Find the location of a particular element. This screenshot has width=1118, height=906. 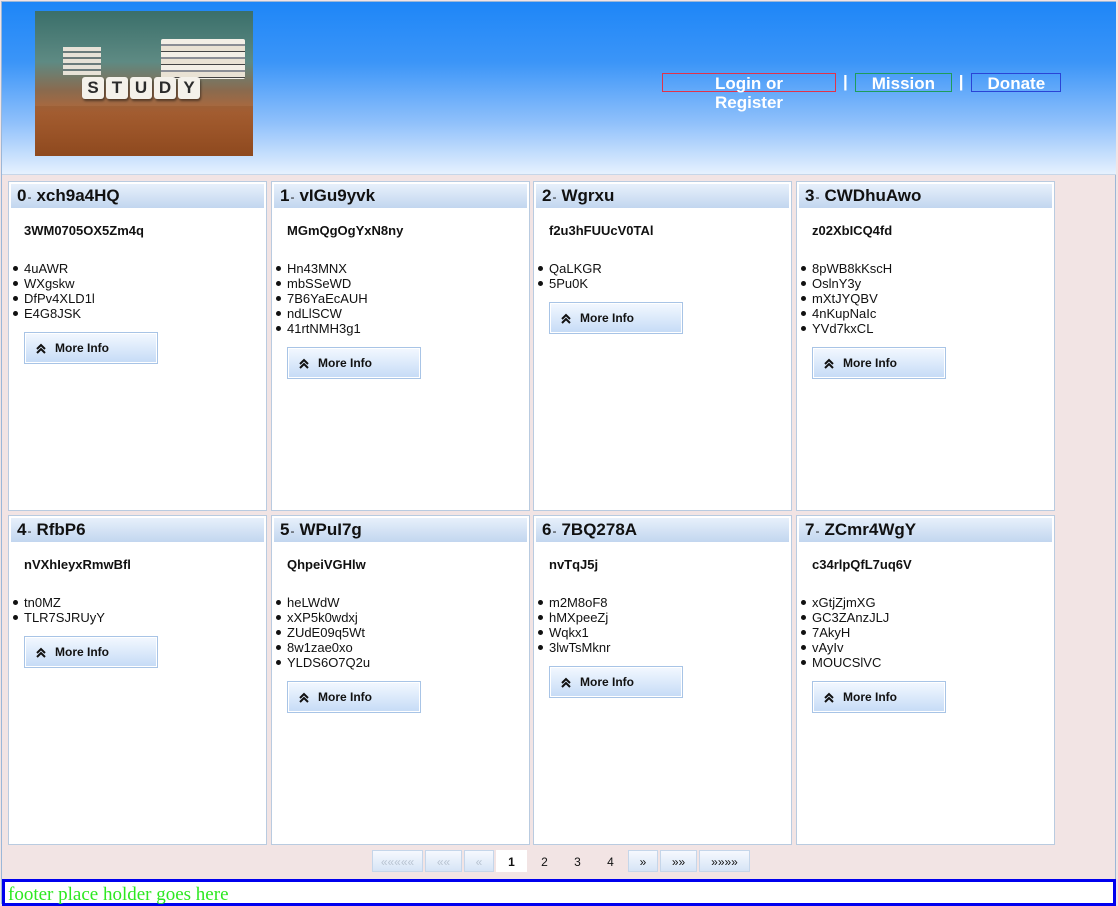

card-list-item: ZUdE09q5Wt is located at coordinates (402, 632).